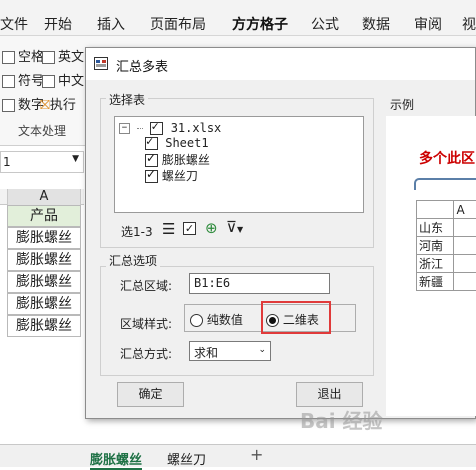 The width and height of the screenshot is (476, 470). Describe the element at coordinates (101, 63) in the screenshot. I see `app-icon` at that location.